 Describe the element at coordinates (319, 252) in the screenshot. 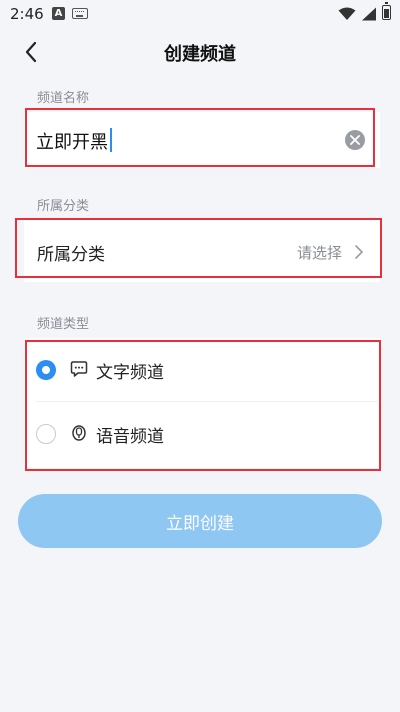

I see `category-select-value: 请选择` at that location.